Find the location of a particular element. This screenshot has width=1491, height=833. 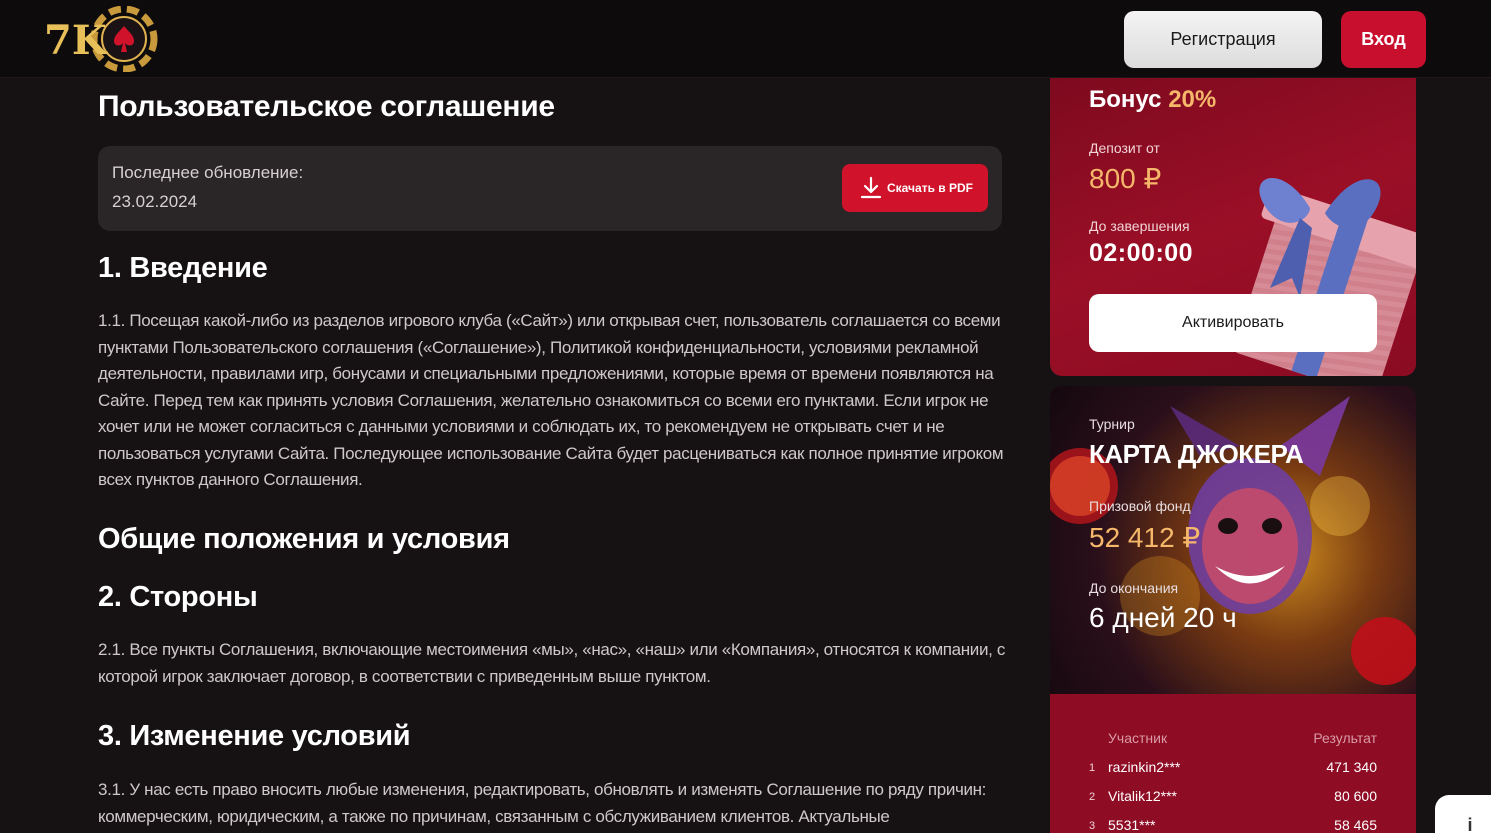

help-button: i is located at coordinates (1463, 814).